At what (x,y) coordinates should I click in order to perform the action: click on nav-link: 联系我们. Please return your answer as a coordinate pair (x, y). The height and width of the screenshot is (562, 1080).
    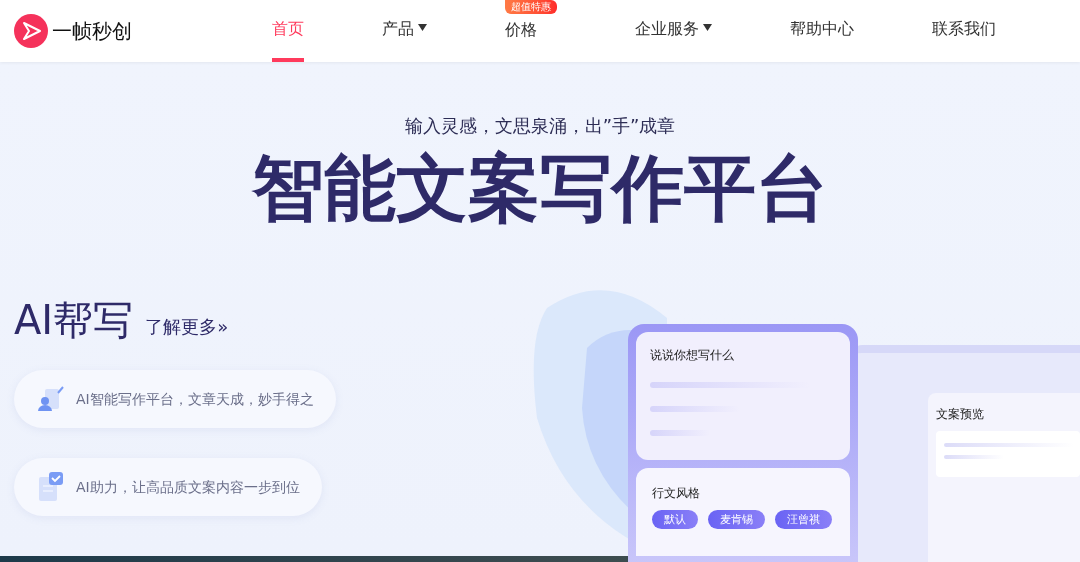
    Looking at the image, I should click on (964, 31).